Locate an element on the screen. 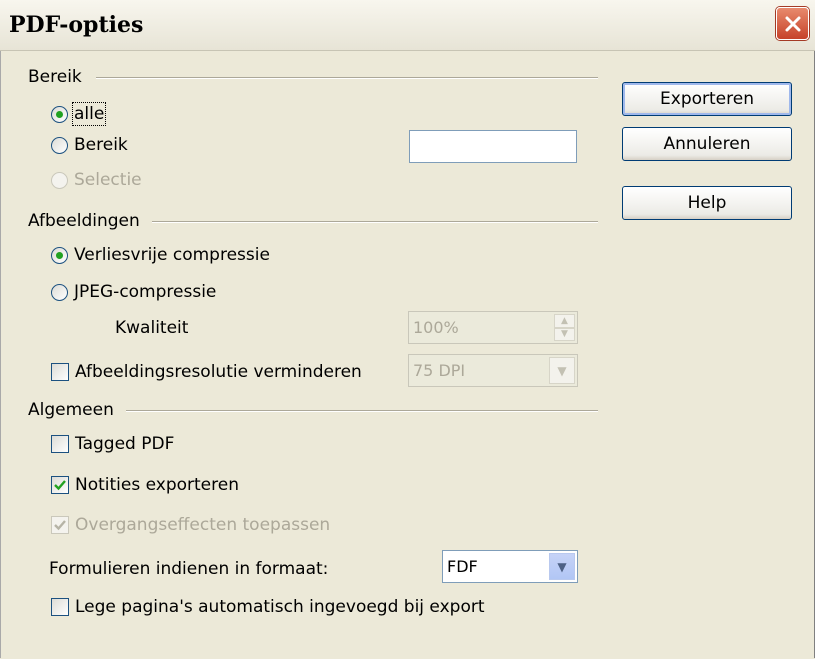 This screenshot has width=815, height=659. reduce-resolution-option: Afbeeldingsresolutie verminderen is located at coordinates (206, 372).